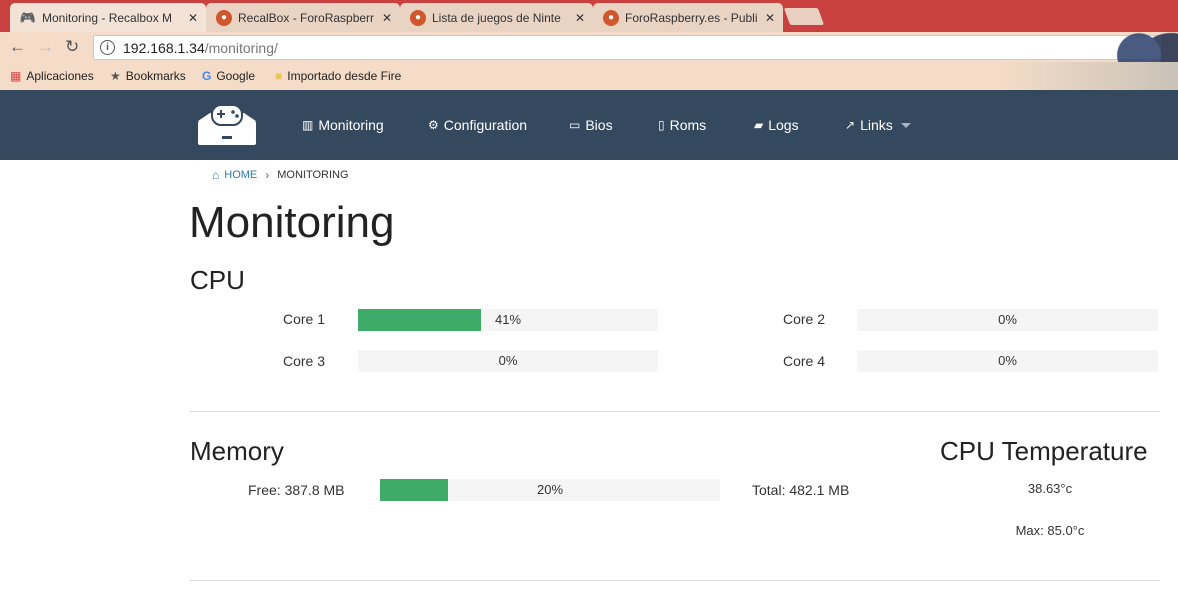  I want to click on nav-label: Roms, so click(688, 125).